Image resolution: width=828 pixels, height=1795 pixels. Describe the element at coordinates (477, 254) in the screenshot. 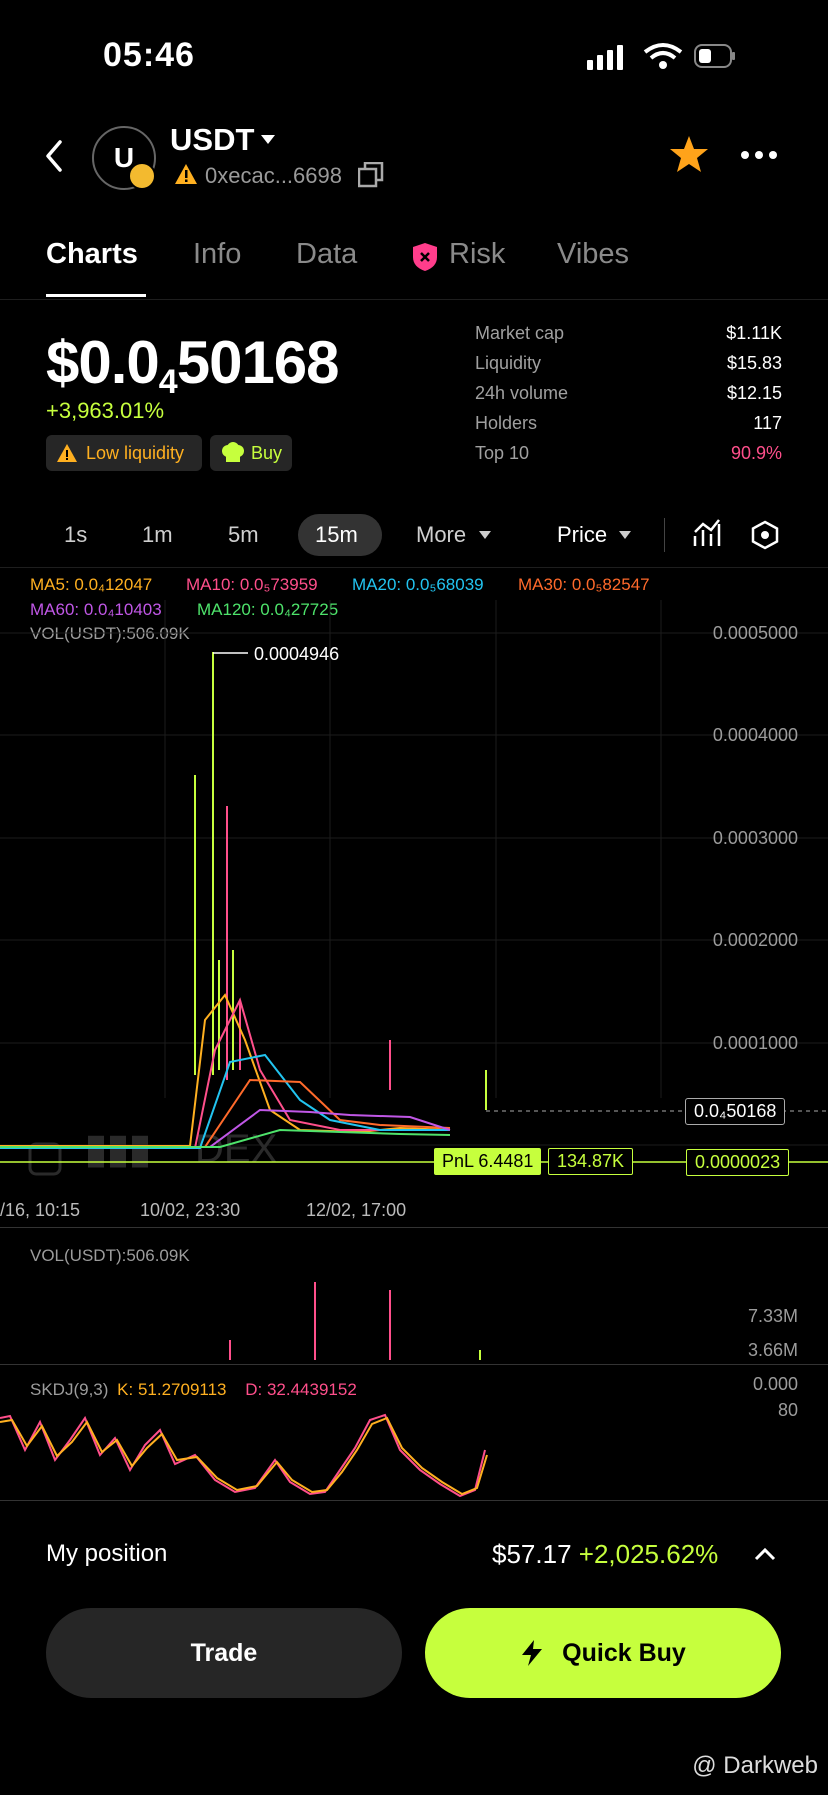

I see `tab-risk: Risk` at that location.